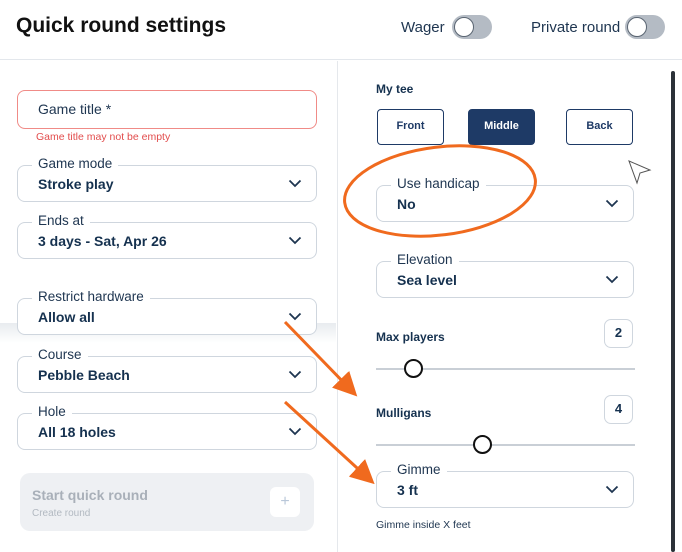  What do you see at coordinates (505, 275) in the screenshot?
I see `elevation-select: Elevation Sea level` at bounding box center [505, 275].